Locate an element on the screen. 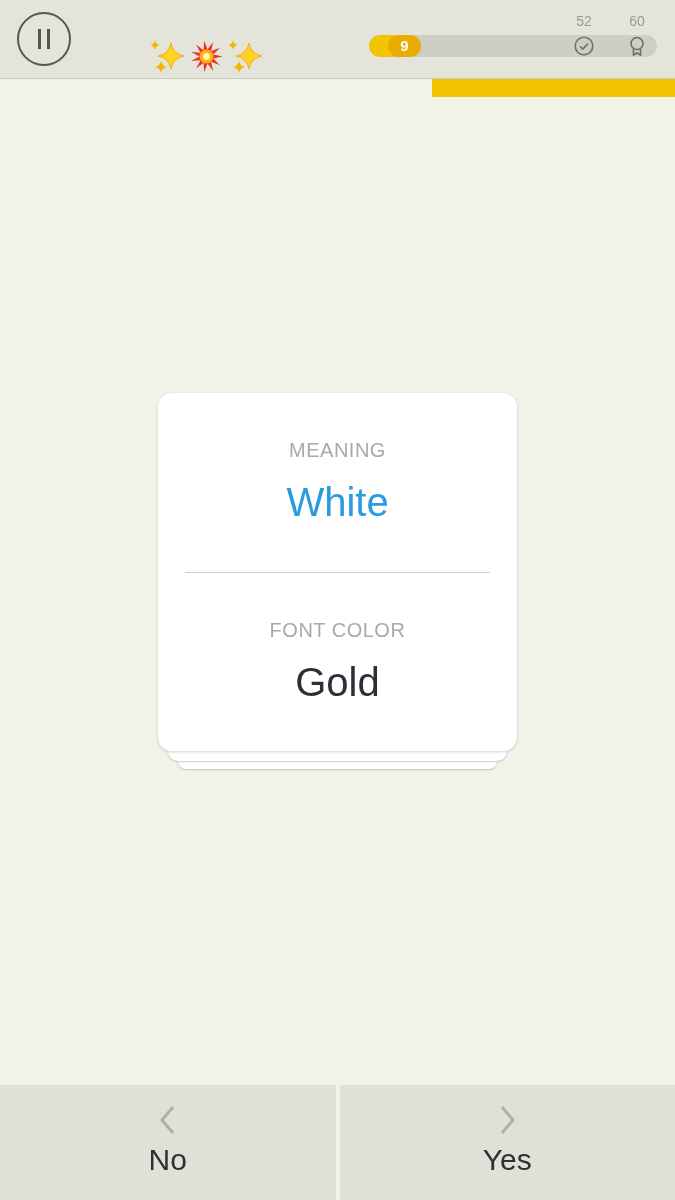  section-value: Gold is located at coordinates (337, 682).